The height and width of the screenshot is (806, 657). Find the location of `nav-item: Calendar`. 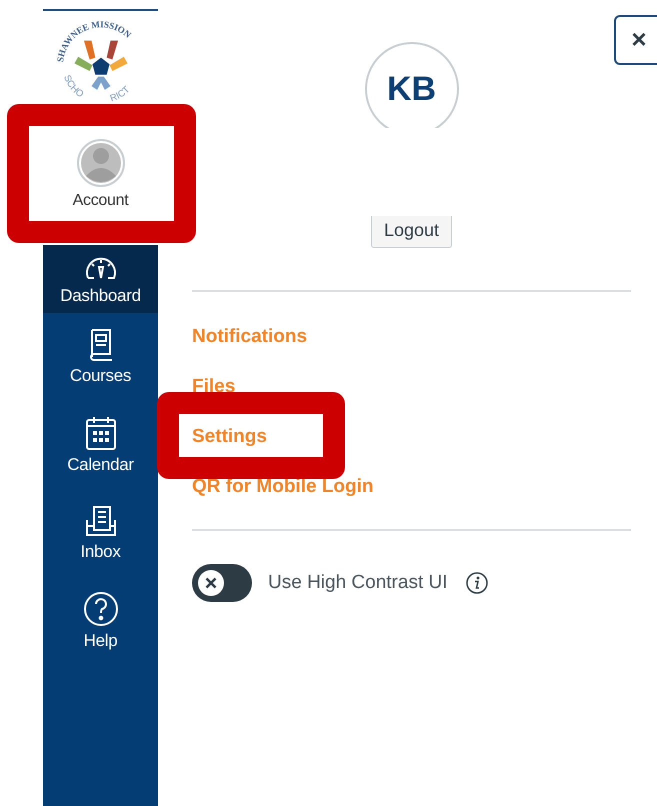

nav-item: Calendar is located at coordinates (100, 445).